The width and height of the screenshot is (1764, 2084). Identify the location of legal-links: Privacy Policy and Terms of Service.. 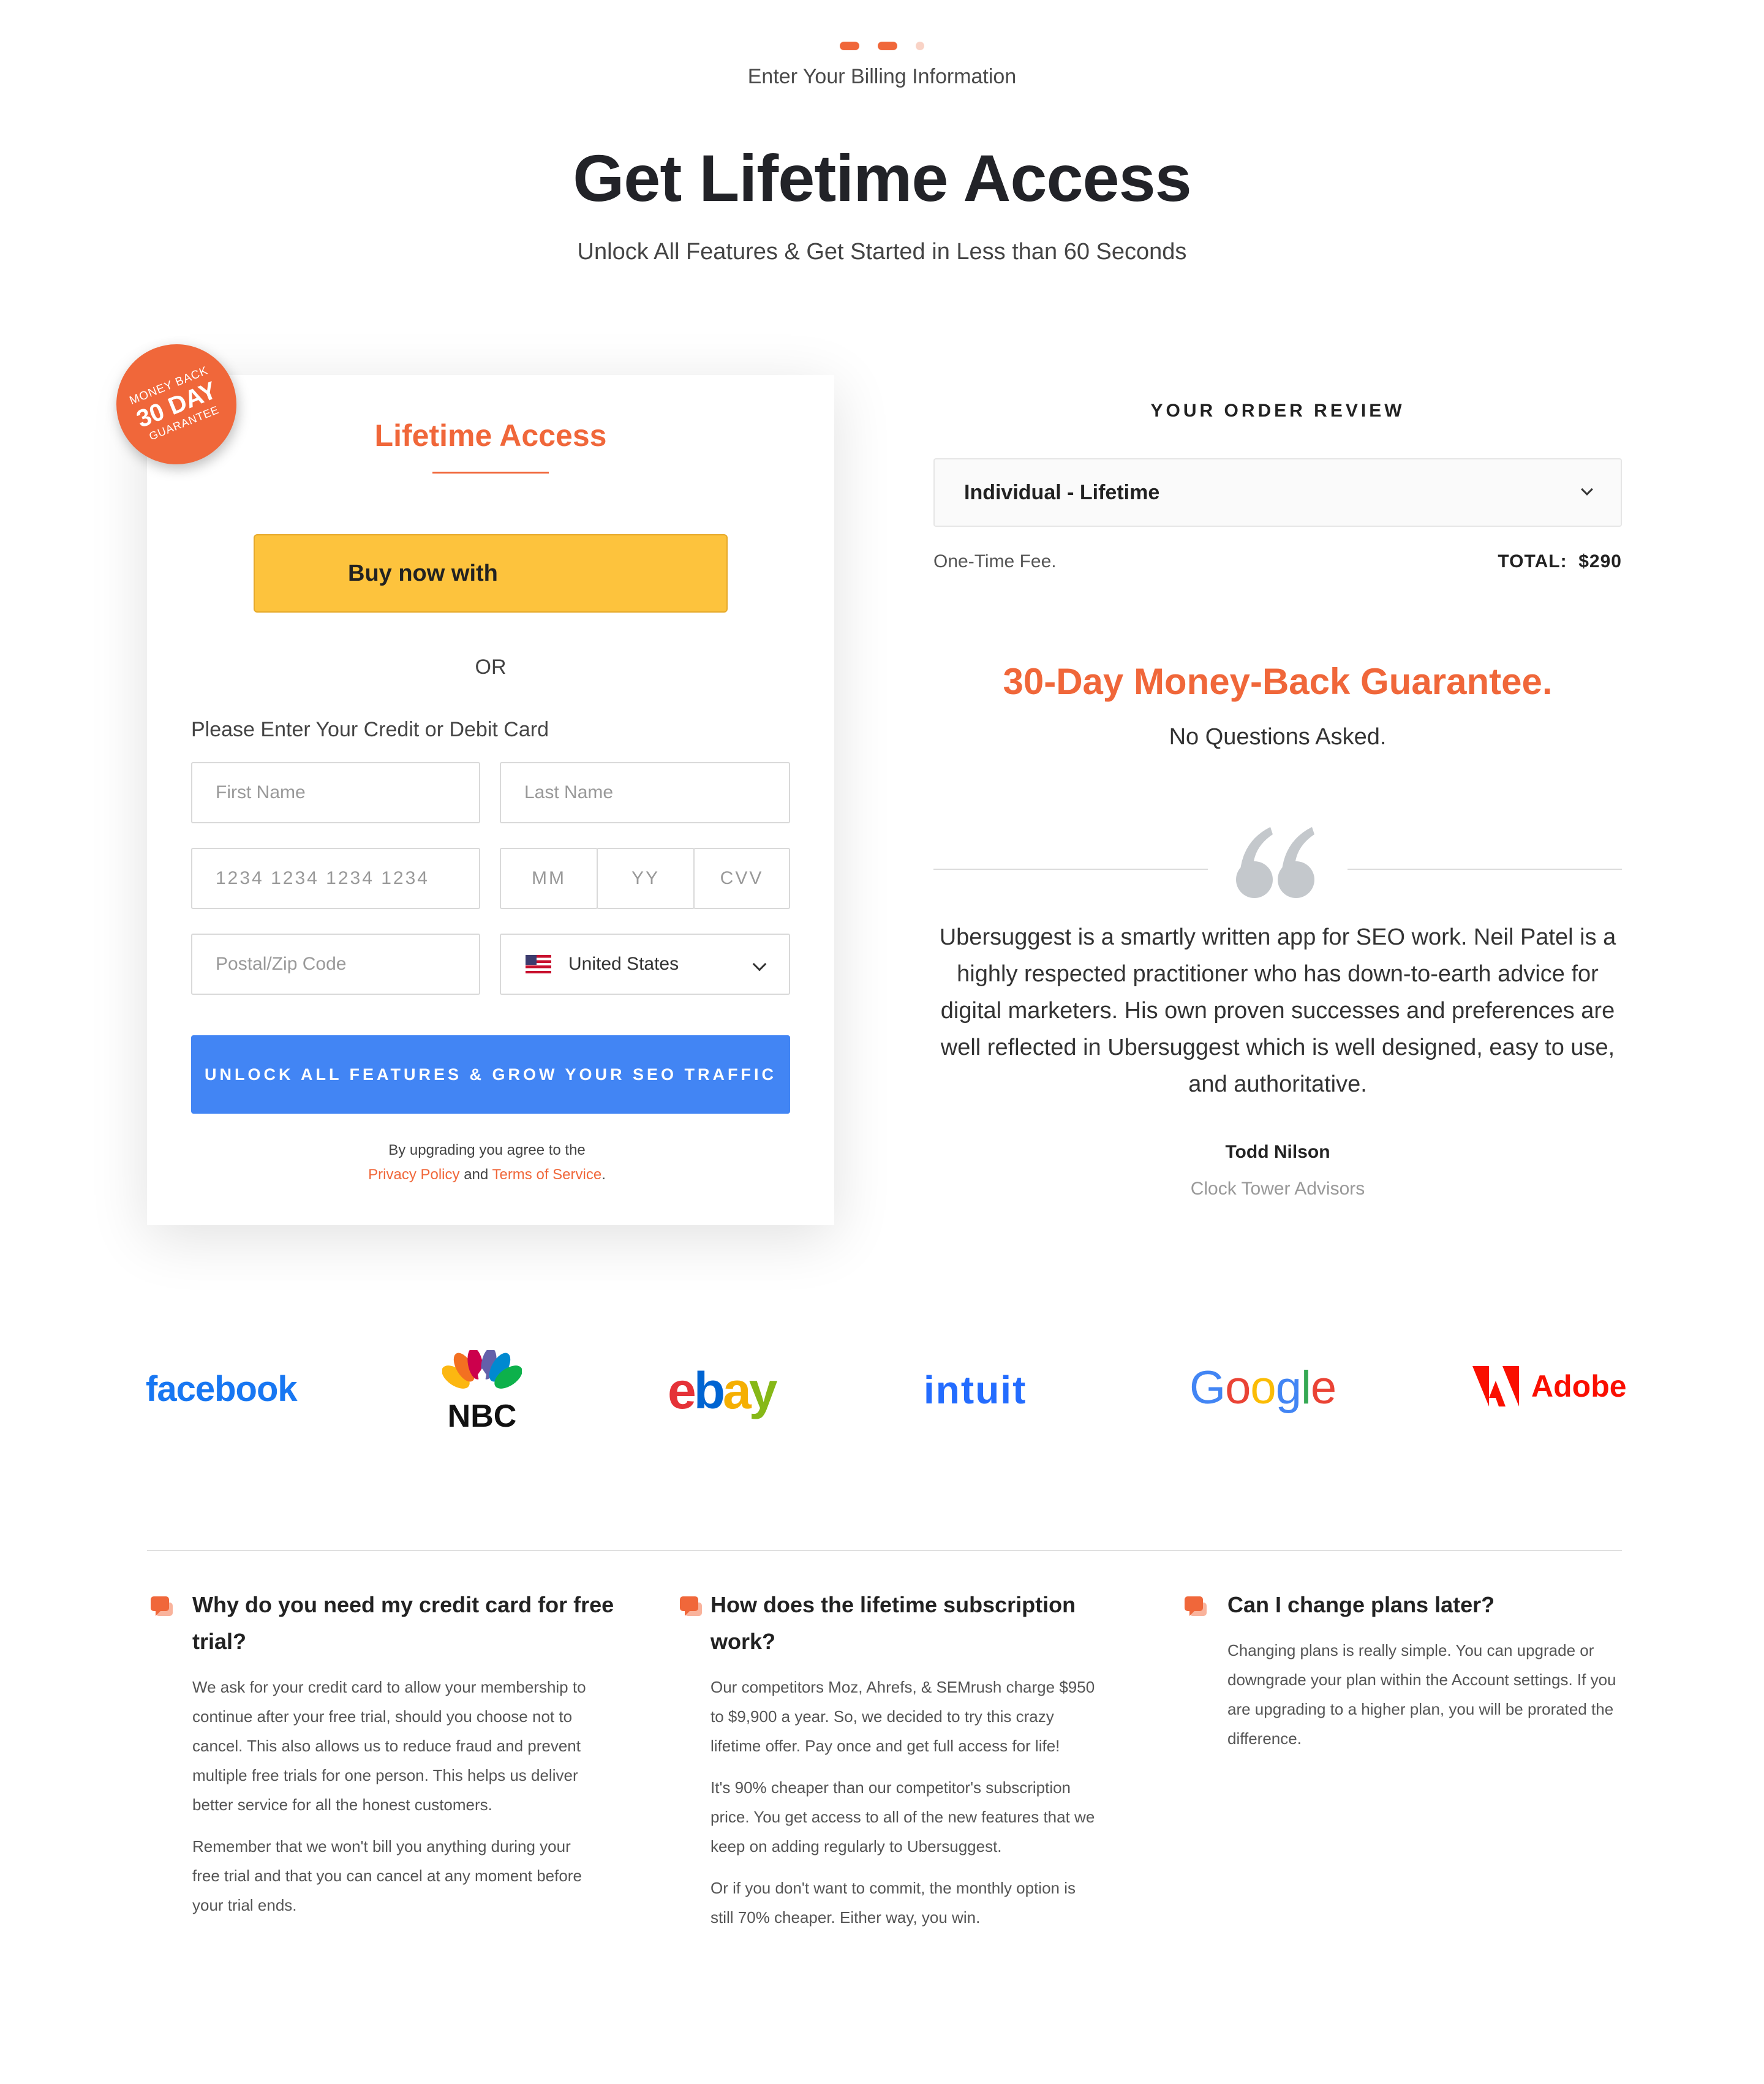
(487, 1175).